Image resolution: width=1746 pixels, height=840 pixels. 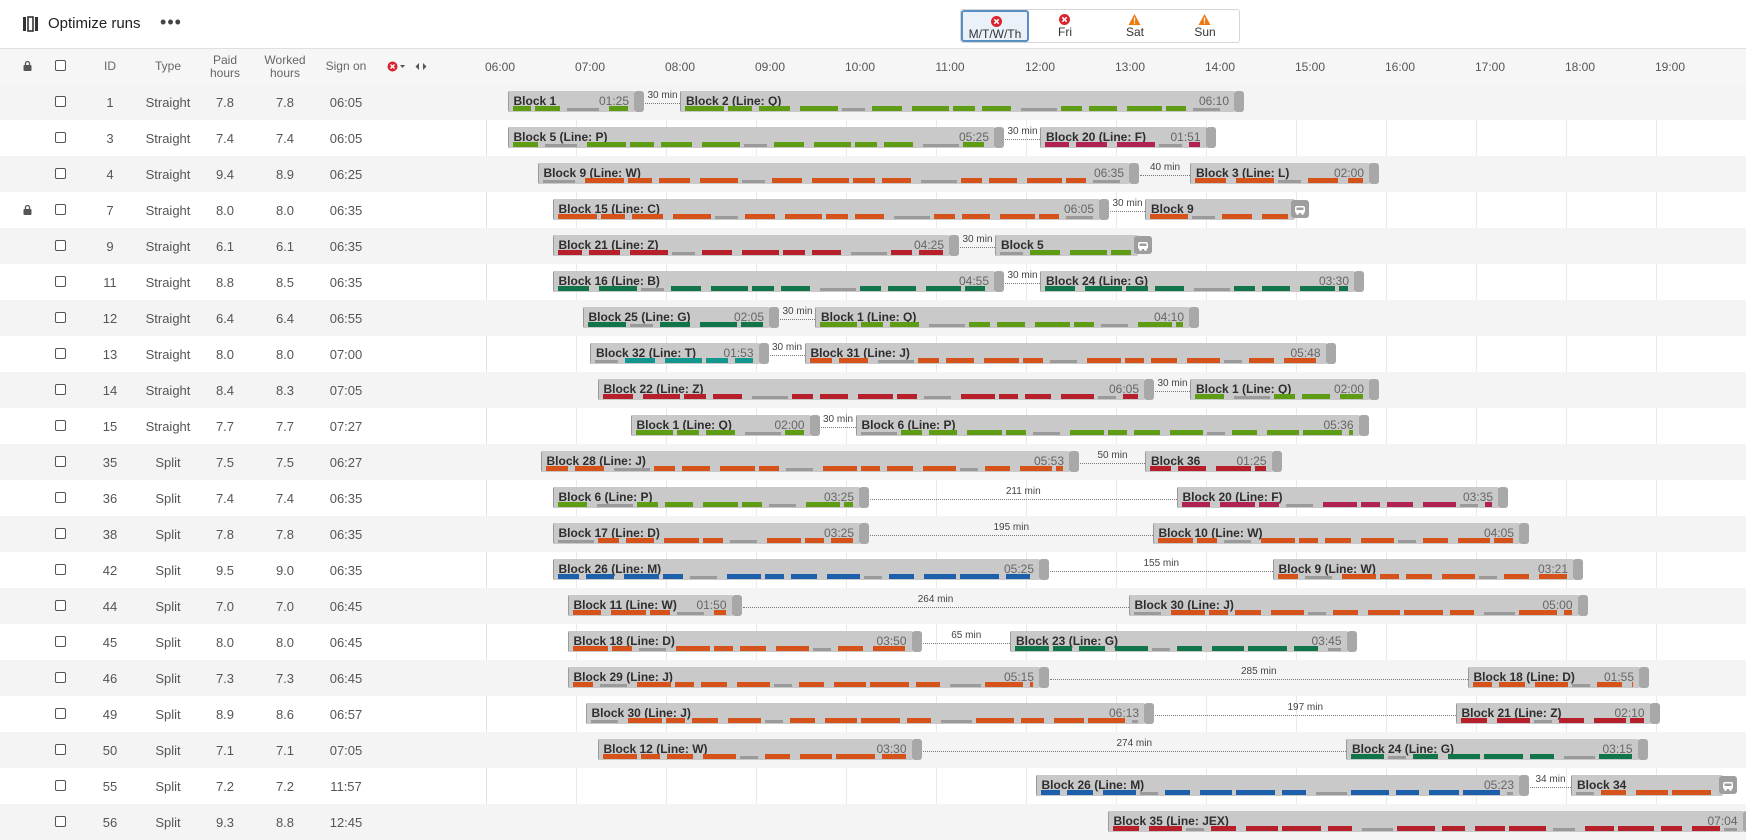 What do you see at coordinates (834, 173) in the screenshot?
I see `schedule-block: Block 9 (Line: W)06:35` at bounding box center [834, 173].